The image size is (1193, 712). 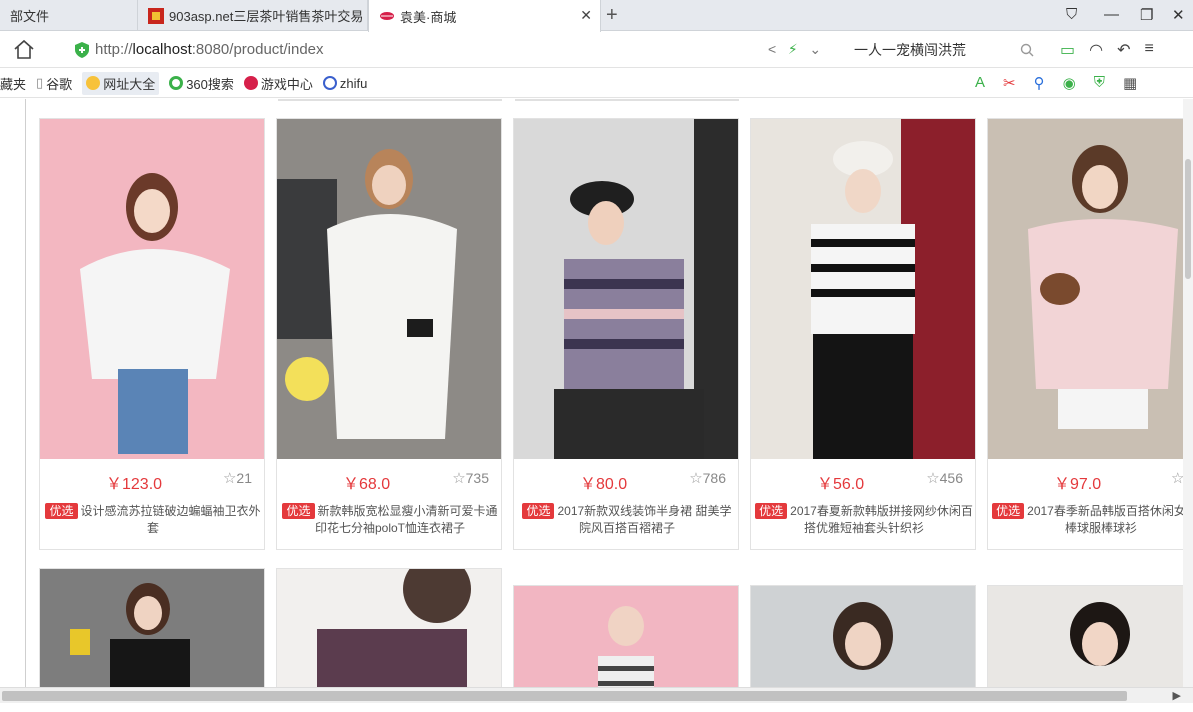 I want to click on product-card: ￥80.0 ☆786 优选 2017新款双线装饰半身裙 甜美学院风百搭百褶裙子, so click(x=626, y=334).